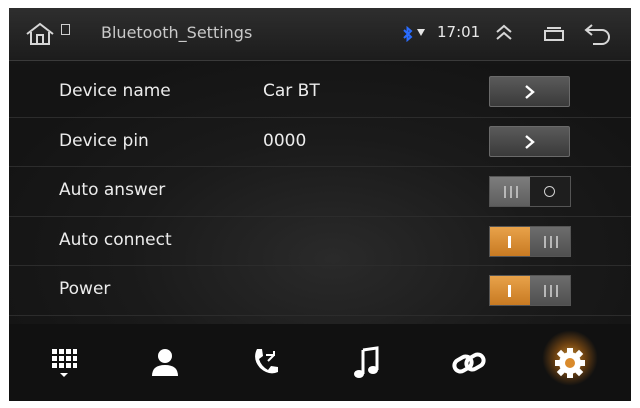 This screenshot has width=640, height=408. Describe the element at coordinates (104, 140) in the screenshot. I see `device-pin-label: Device pin` at that location.